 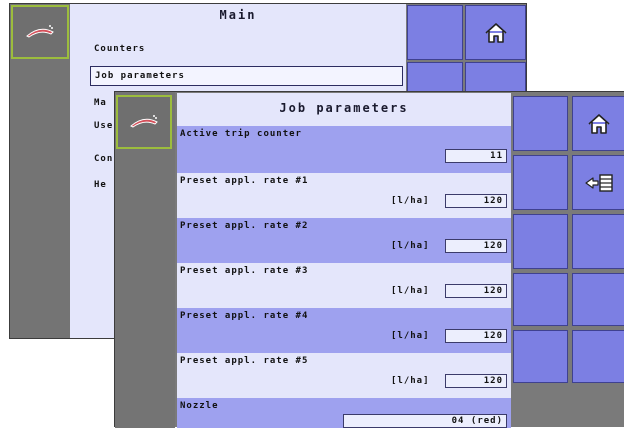 I want to click on param-value-field: 11, so click(x=476, y=156).